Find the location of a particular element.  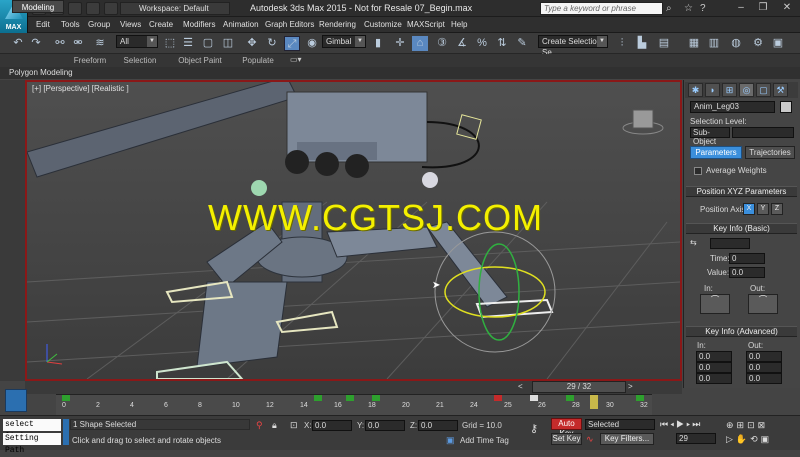

tangent-type-icon: ∿ is located at coordinates (590, 439).